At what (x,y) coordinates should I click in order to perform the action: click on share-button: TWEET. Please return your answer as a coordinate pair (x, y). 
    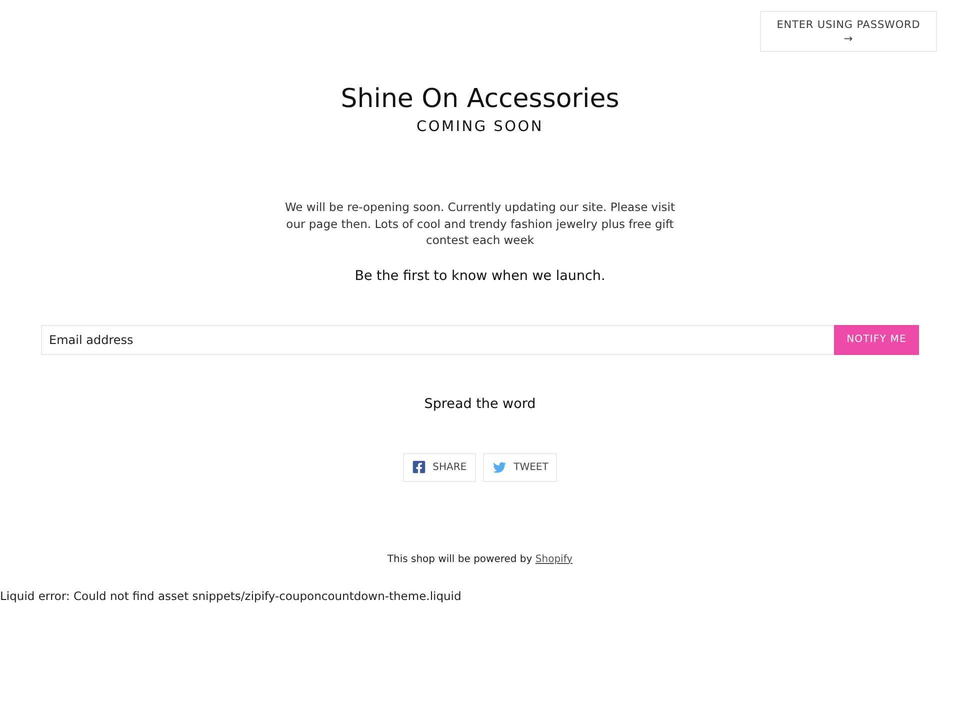
    Looking at the image, I should click on (520, 467).